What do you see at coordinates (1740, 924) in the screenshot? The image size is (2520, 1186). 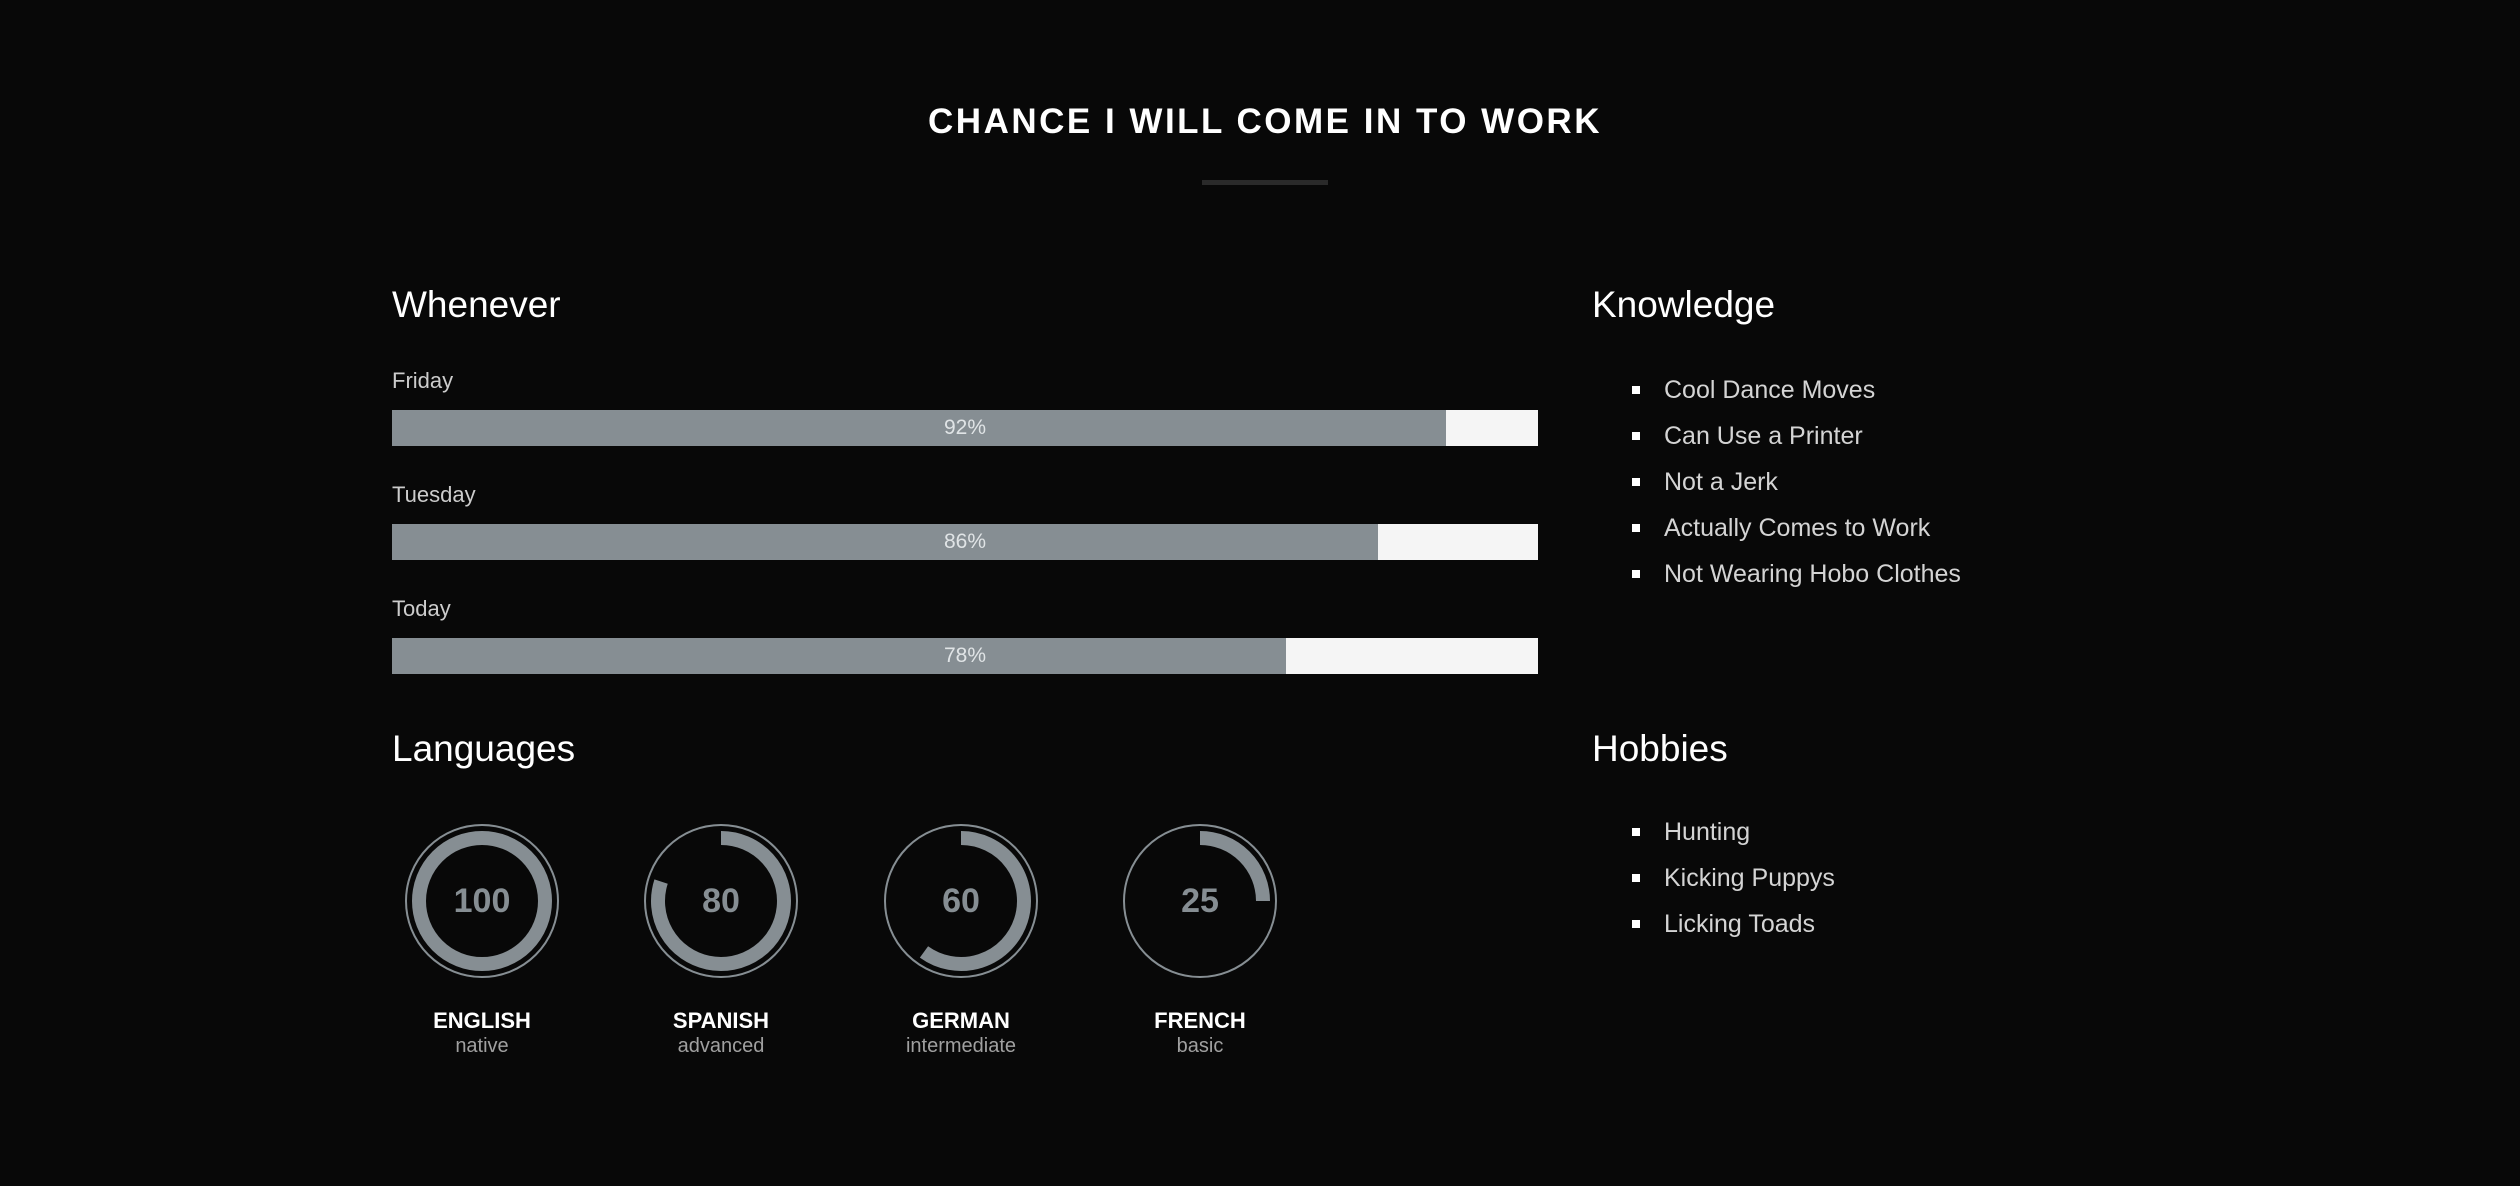 I see `hobby-item-label: Licking Toads` at bounding box center [1740, 924].